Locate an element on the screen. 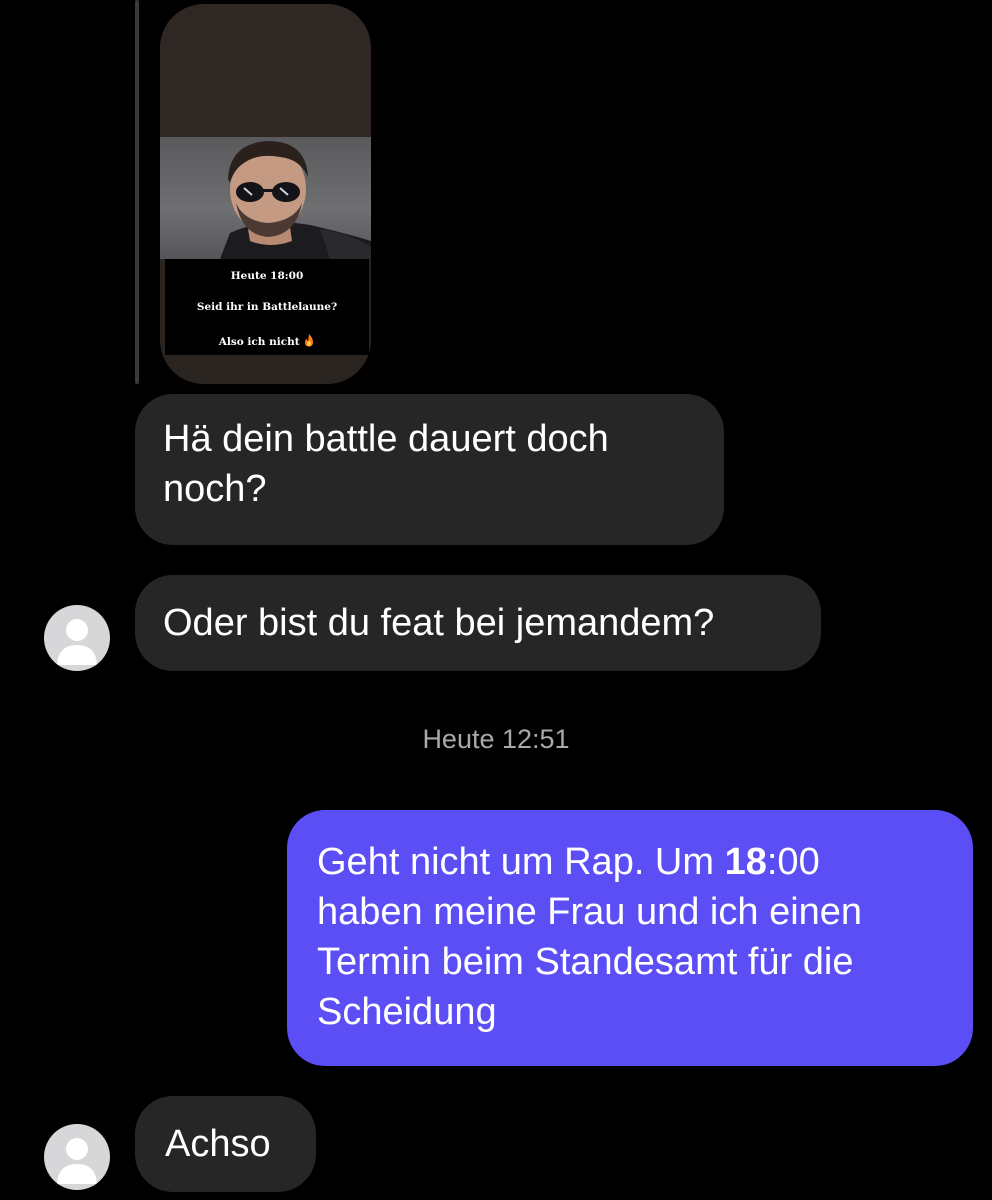  reply-indicator-line is located at coordinates (137, 192).